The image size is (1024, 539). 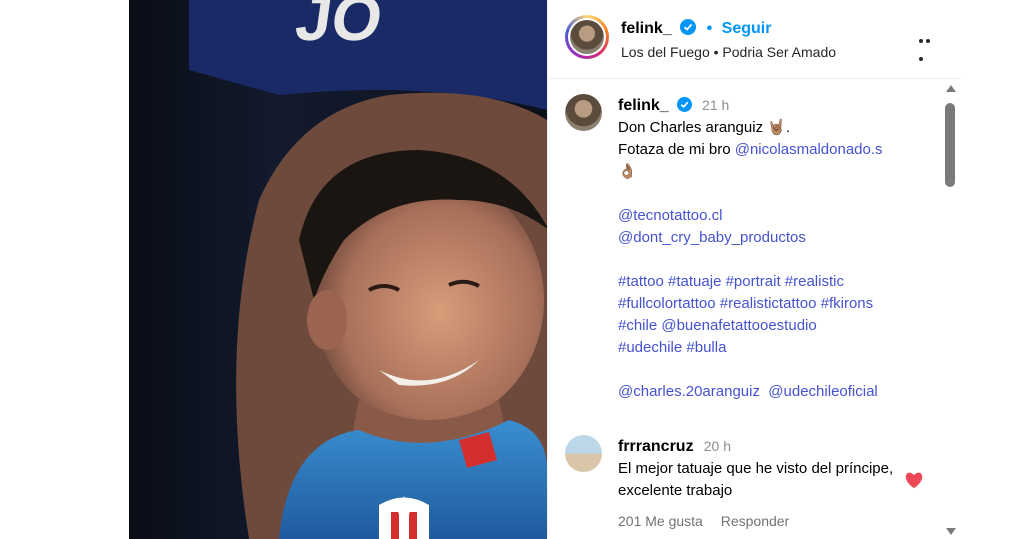 What do you see at coordinates (338, 27) in the screenshot?
I see `svg-text: JO` at bounding box center [338, 27].